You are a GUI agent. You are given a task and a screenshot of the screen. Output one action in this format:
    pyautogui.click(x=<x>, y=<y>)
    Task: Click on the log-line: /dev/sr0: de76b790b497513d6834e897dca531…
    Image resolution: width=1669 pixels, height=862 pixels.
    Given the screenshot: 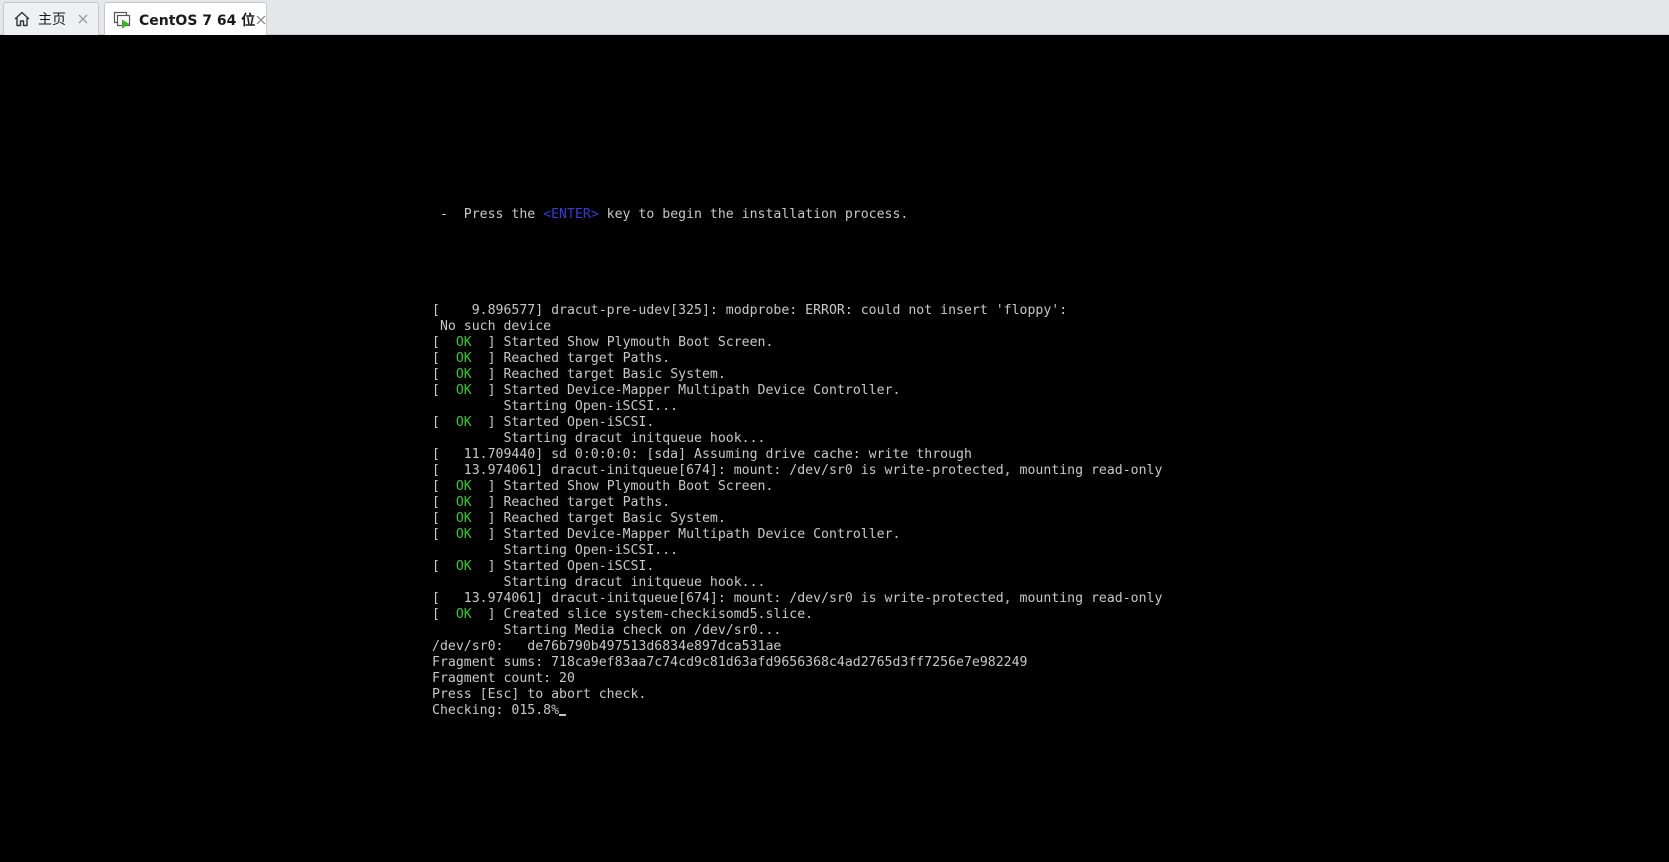 What is the action you would take?
    pyautogui.click(x=797, y=647)
    